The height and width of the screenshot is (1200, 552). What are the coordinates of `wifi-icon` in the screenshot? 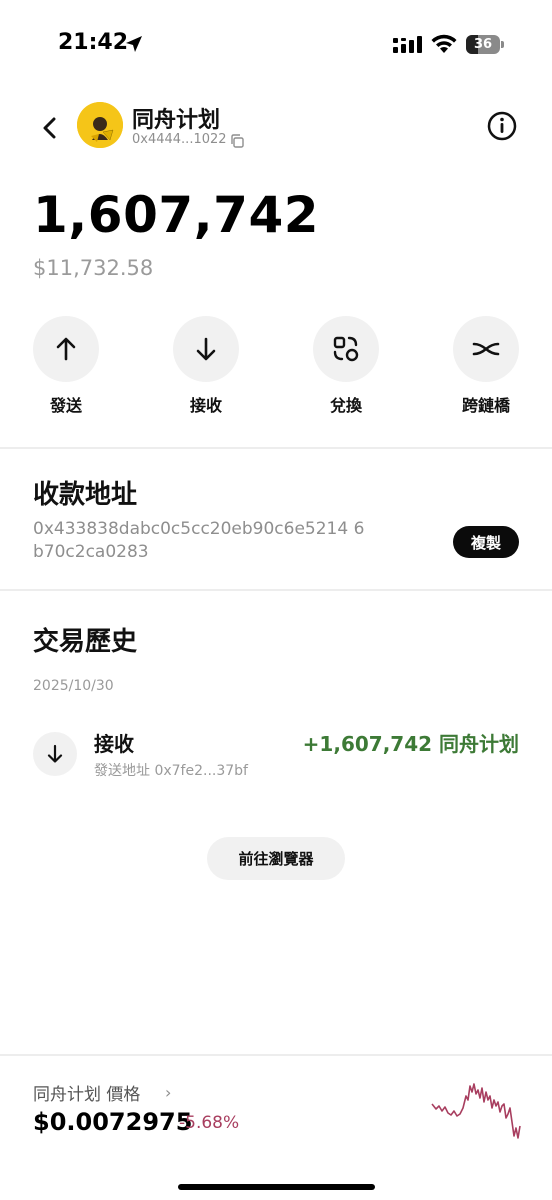 It's located at (444, 43).